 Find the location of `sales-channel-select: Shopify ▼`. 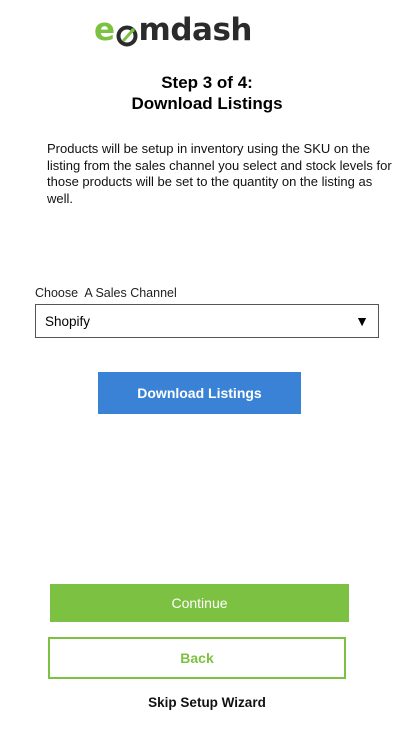

sales-channel-select: Shopify ▼ is located at coordinates (207, 321).